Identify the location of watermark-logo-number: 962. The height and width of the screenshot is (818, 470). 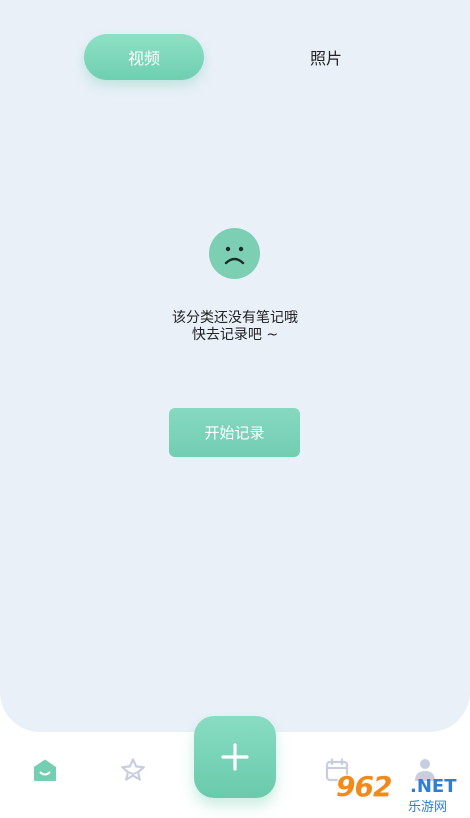
(364, 786).